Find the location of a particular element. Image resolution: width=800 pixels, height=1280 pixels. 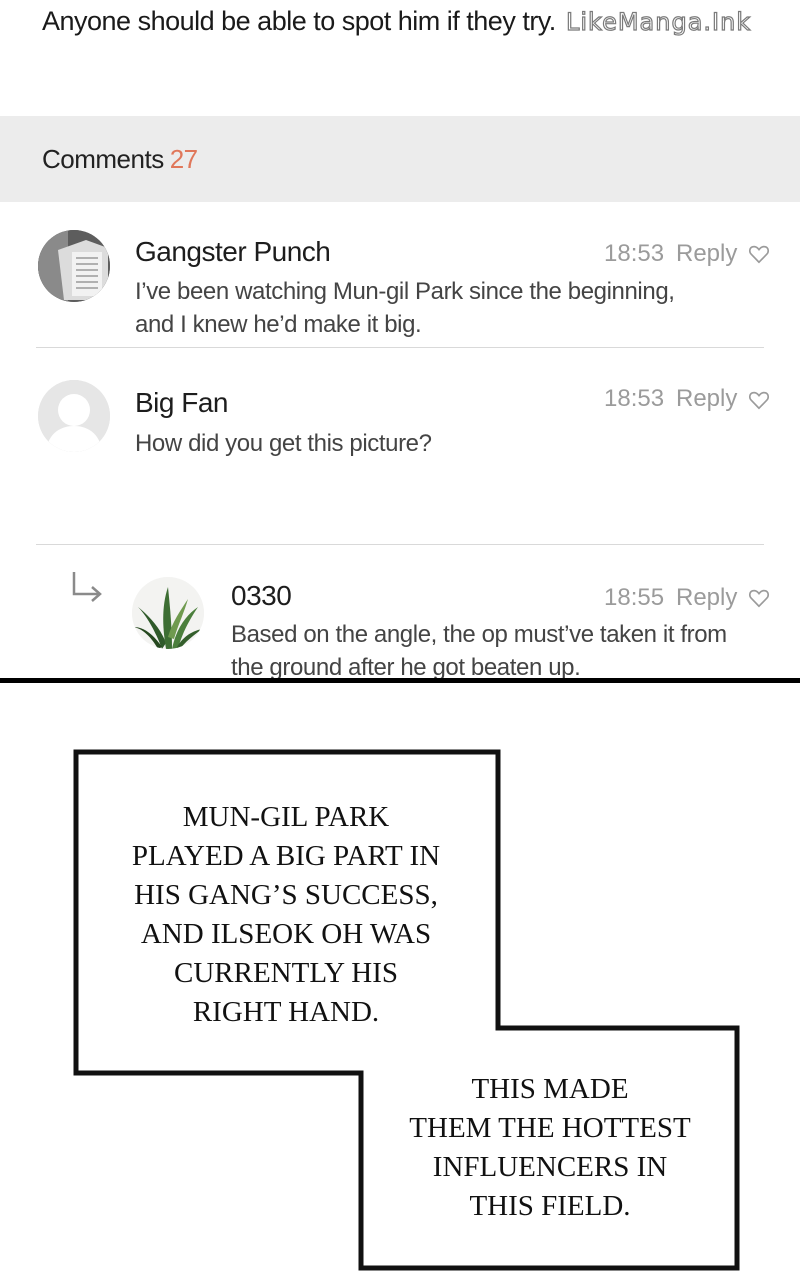

narration-line: THIS FIELD. is located at coordinates (550, 1206).